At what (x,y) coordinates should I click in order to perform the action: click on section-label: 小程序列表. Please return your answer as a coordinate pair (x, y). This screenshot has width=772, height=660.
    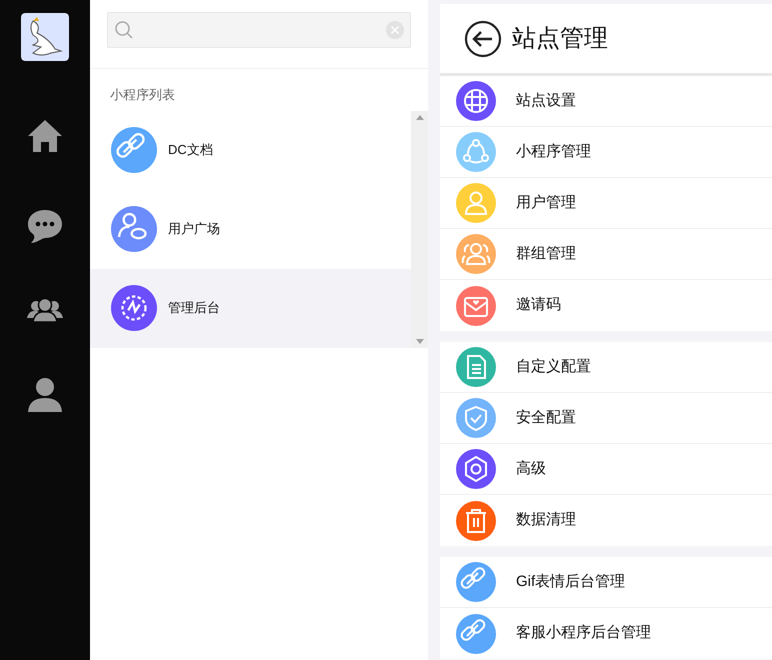
    Looking at the image, I should click on (142, 95).